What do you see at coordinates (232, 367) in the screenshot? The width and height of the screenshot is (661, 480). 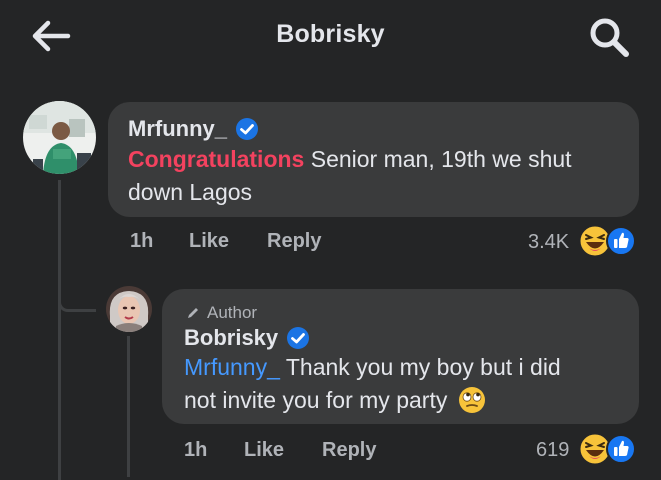 I see `mention-link: Mrfunny_` at bounding box center [232, 367].